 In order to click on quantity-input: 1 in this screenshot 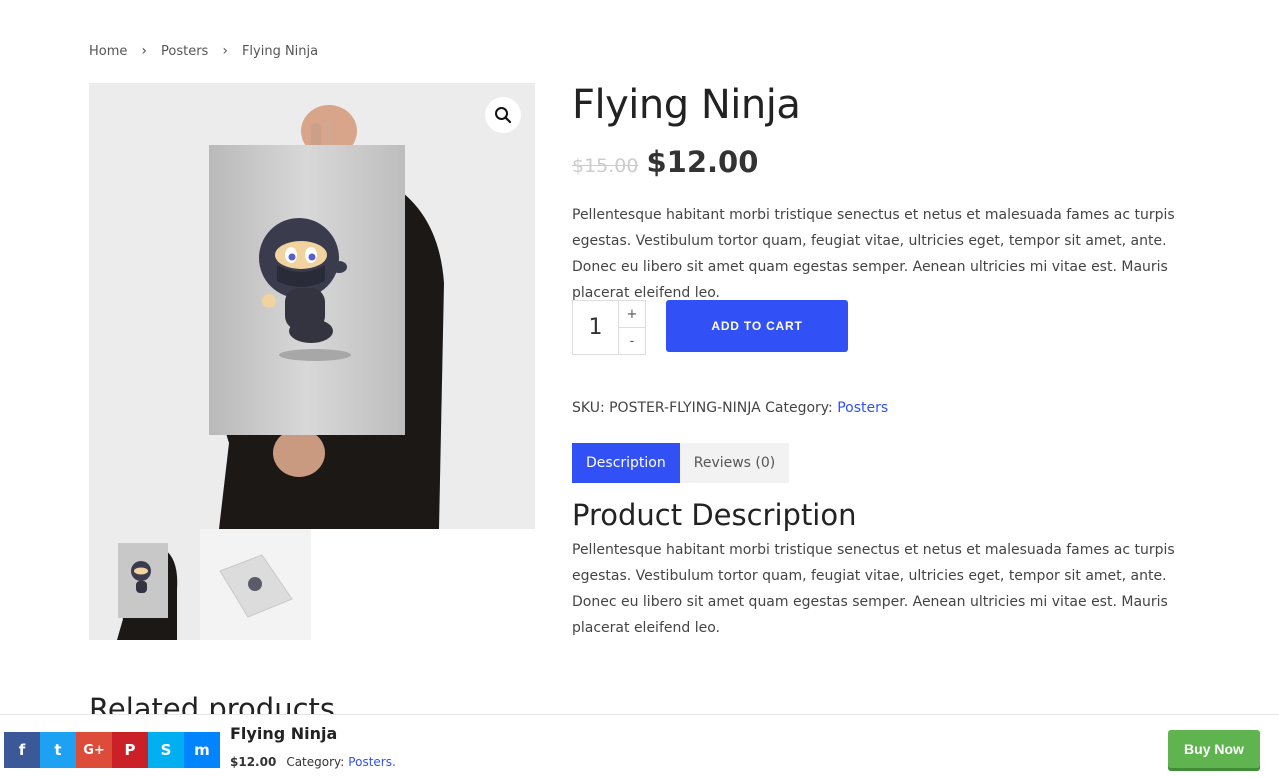, I will do `click(596, 327)`.